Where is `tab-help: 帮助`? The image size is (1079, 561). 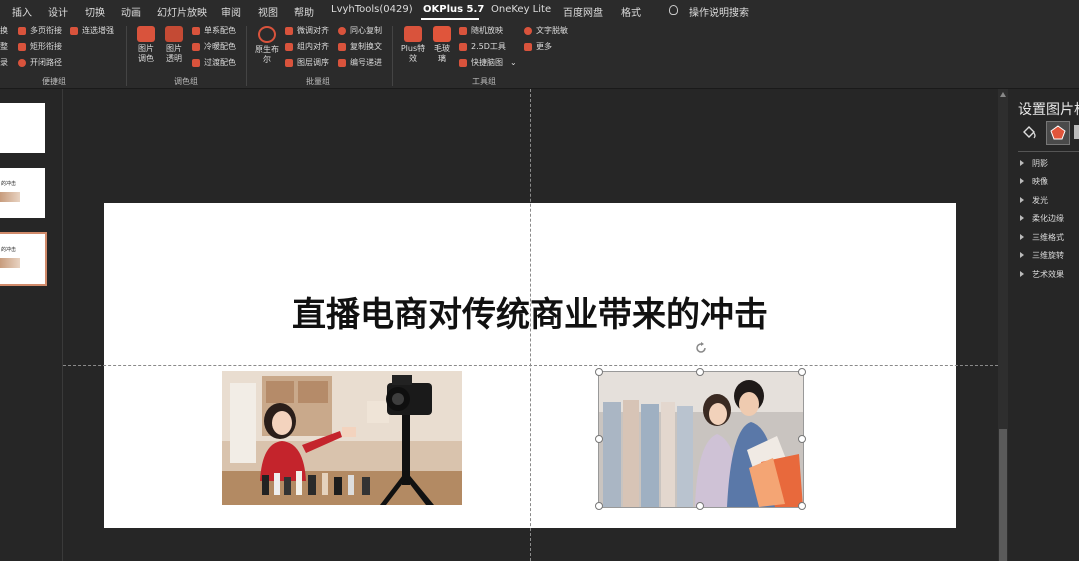
tab-help: 帮助 is located at coordinates (304, 11).